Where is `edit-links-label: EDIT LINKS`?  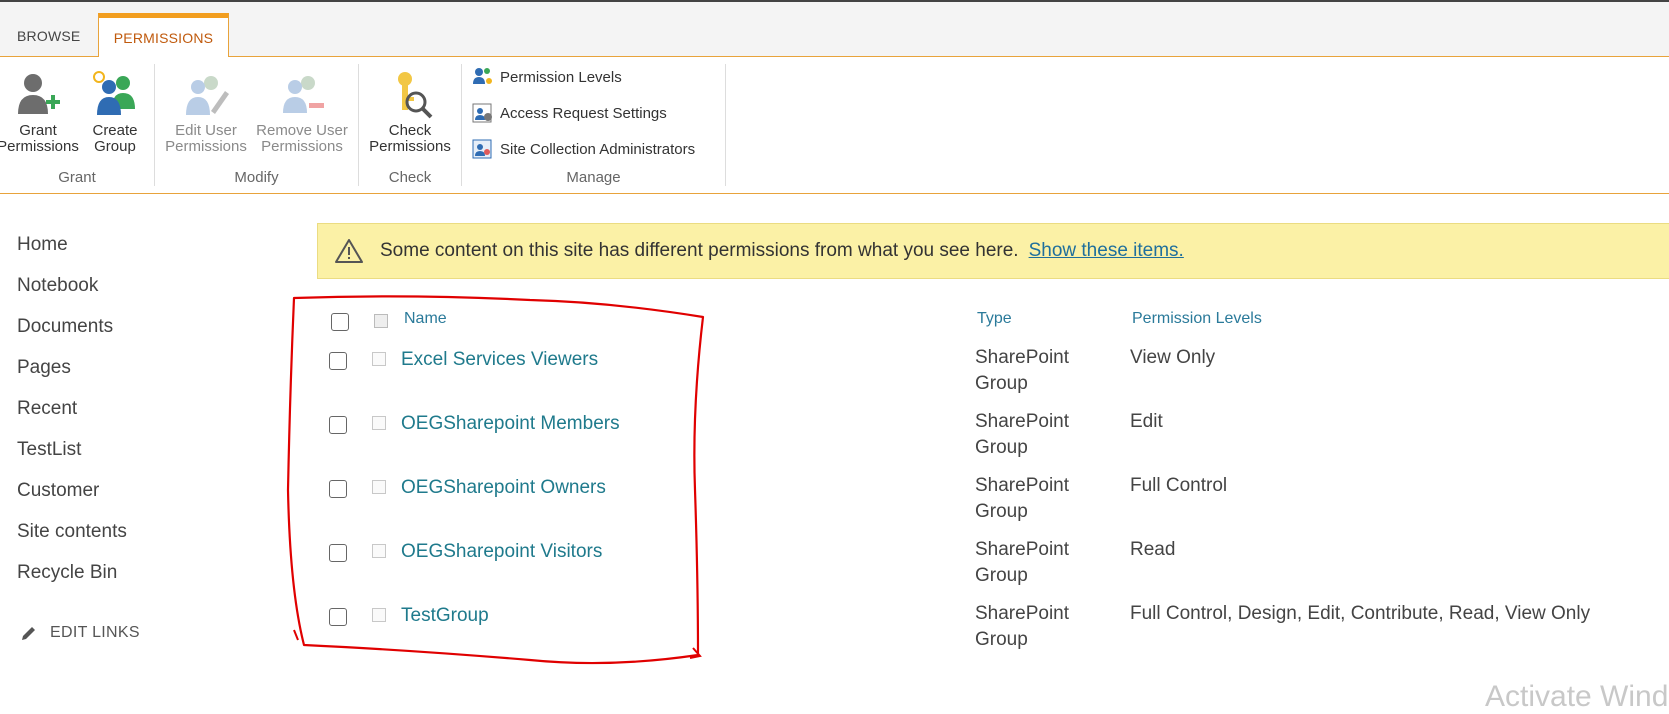 edit-links-label: EDIT LINKS is located at coordinates (95, 632).